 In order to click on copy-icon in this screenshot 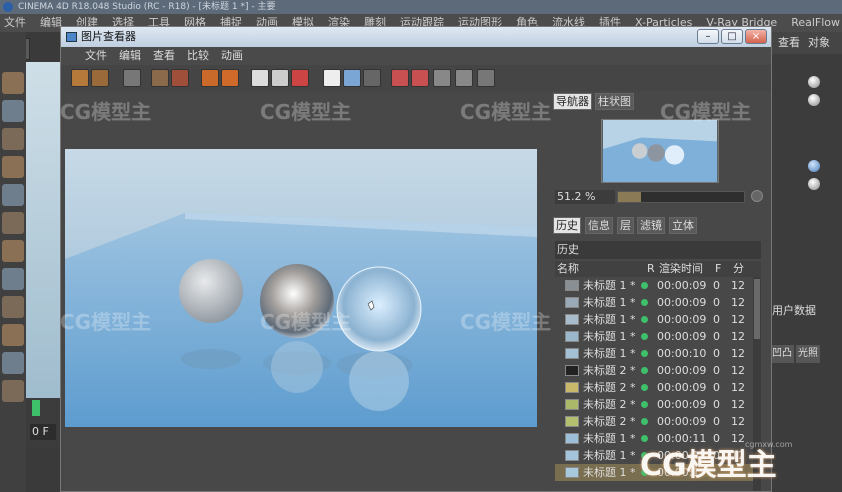, I will do `click(132, 78)`.